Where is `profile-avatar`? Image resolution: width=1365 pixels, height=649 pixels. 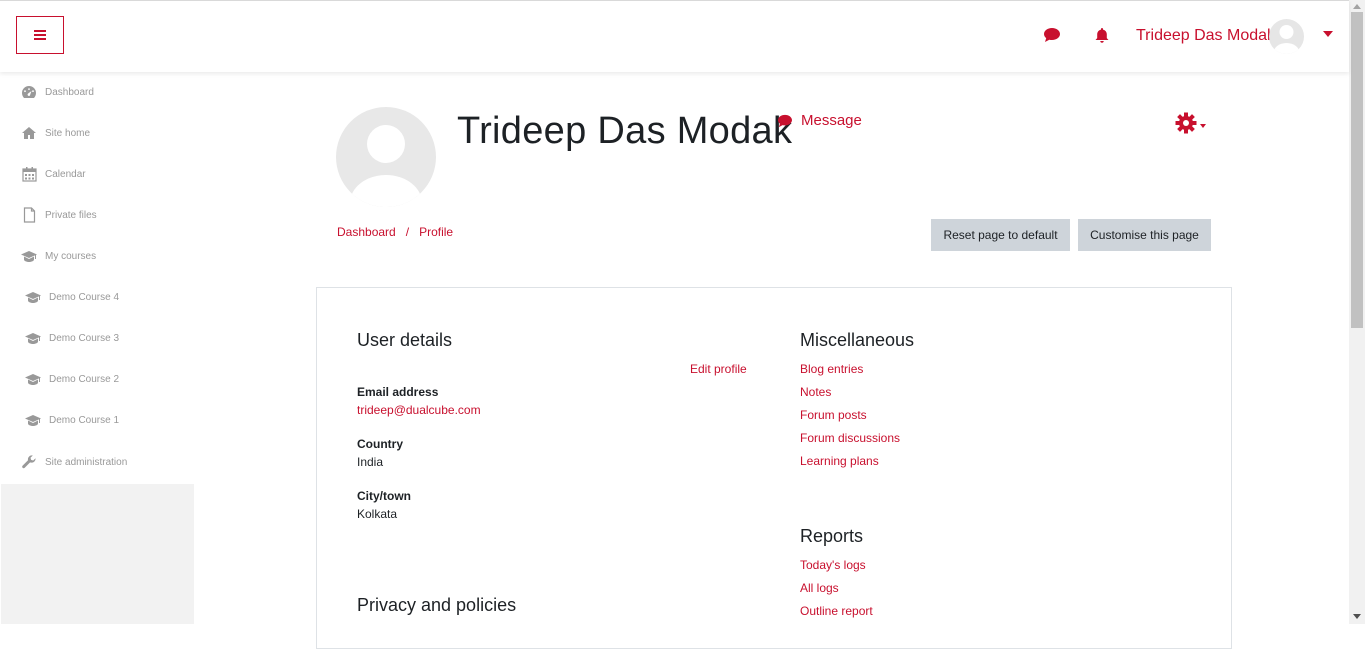 profile-avatar is located at coordinates (386, 157).